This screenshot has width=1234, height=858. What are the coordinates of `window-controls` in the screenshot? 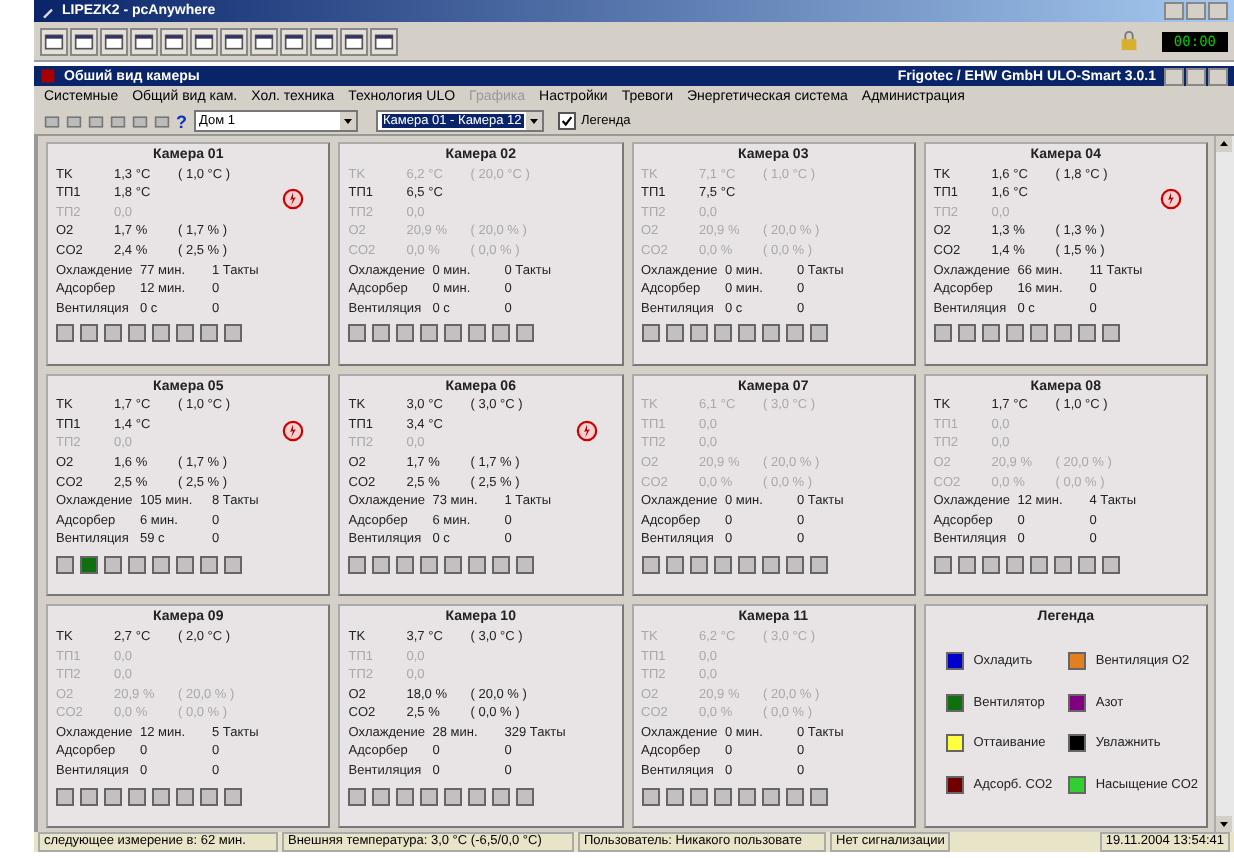 It's located at (1196, 76).